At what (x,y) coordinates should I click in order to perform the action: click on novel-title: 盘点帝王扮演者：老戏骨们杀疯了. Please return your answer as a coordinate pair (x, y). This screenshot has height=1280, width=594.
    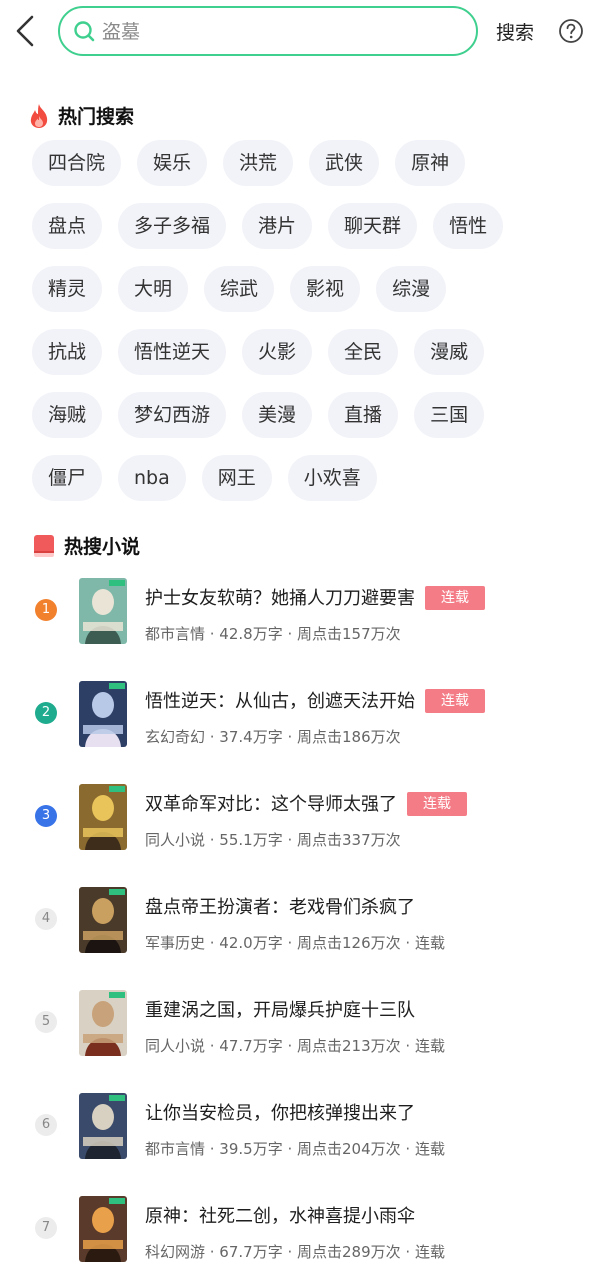
    Looking at the image, I should click on (280, 907).